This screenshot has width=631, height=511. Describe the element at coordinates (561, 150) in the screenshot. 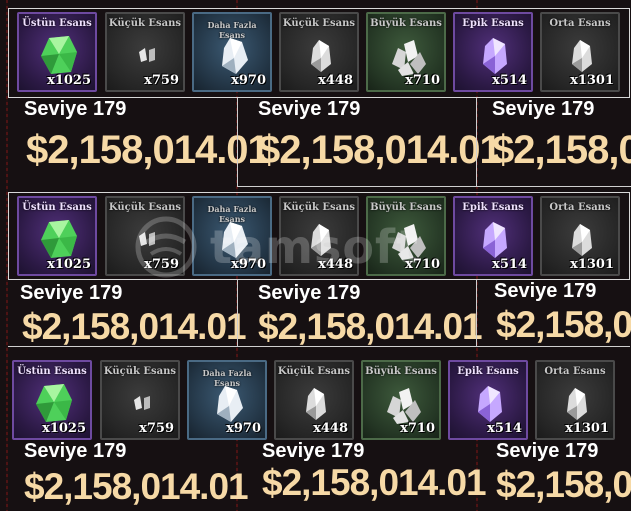

I see `price-label: $2,158,01` at that location.